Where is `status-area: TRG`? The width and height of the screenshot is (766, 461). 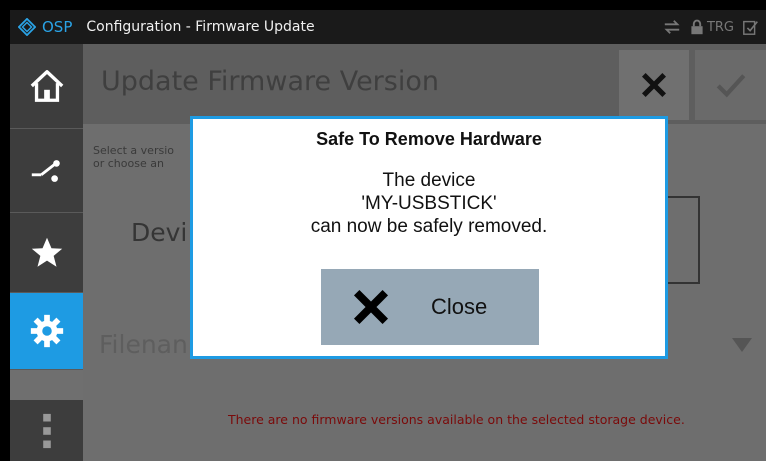 status-area: TRG is located at coordinates (711, 27).